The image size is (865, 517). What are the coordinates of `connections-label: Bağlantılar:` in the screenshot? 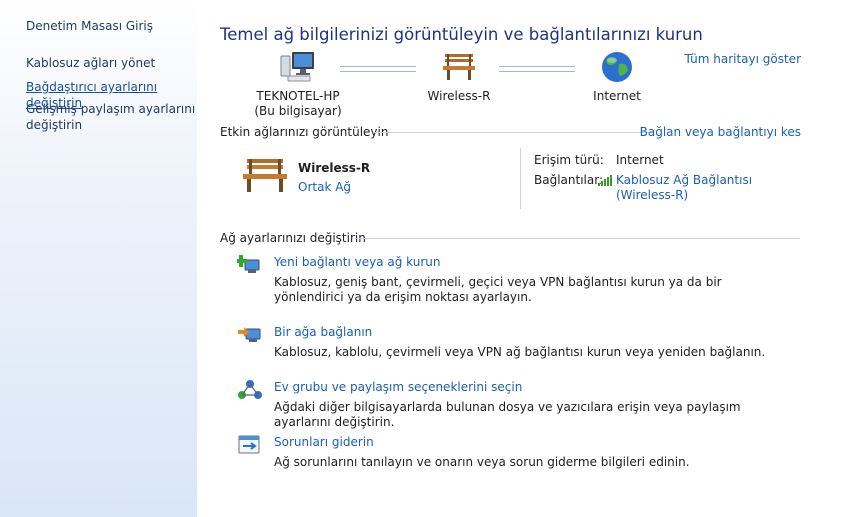 It's located at (568, 180).